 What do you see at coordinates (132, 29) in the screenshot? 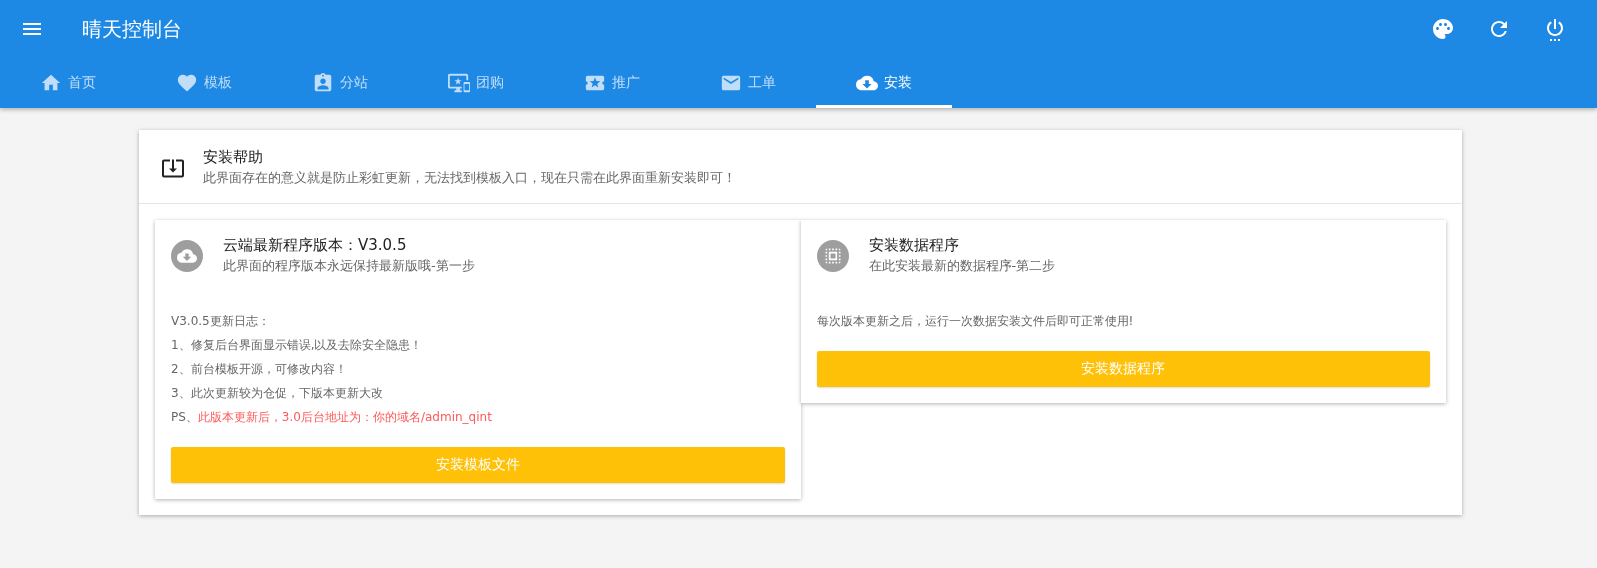
I see `app-title: 晴天控制台` at bounding box center [132, 29].